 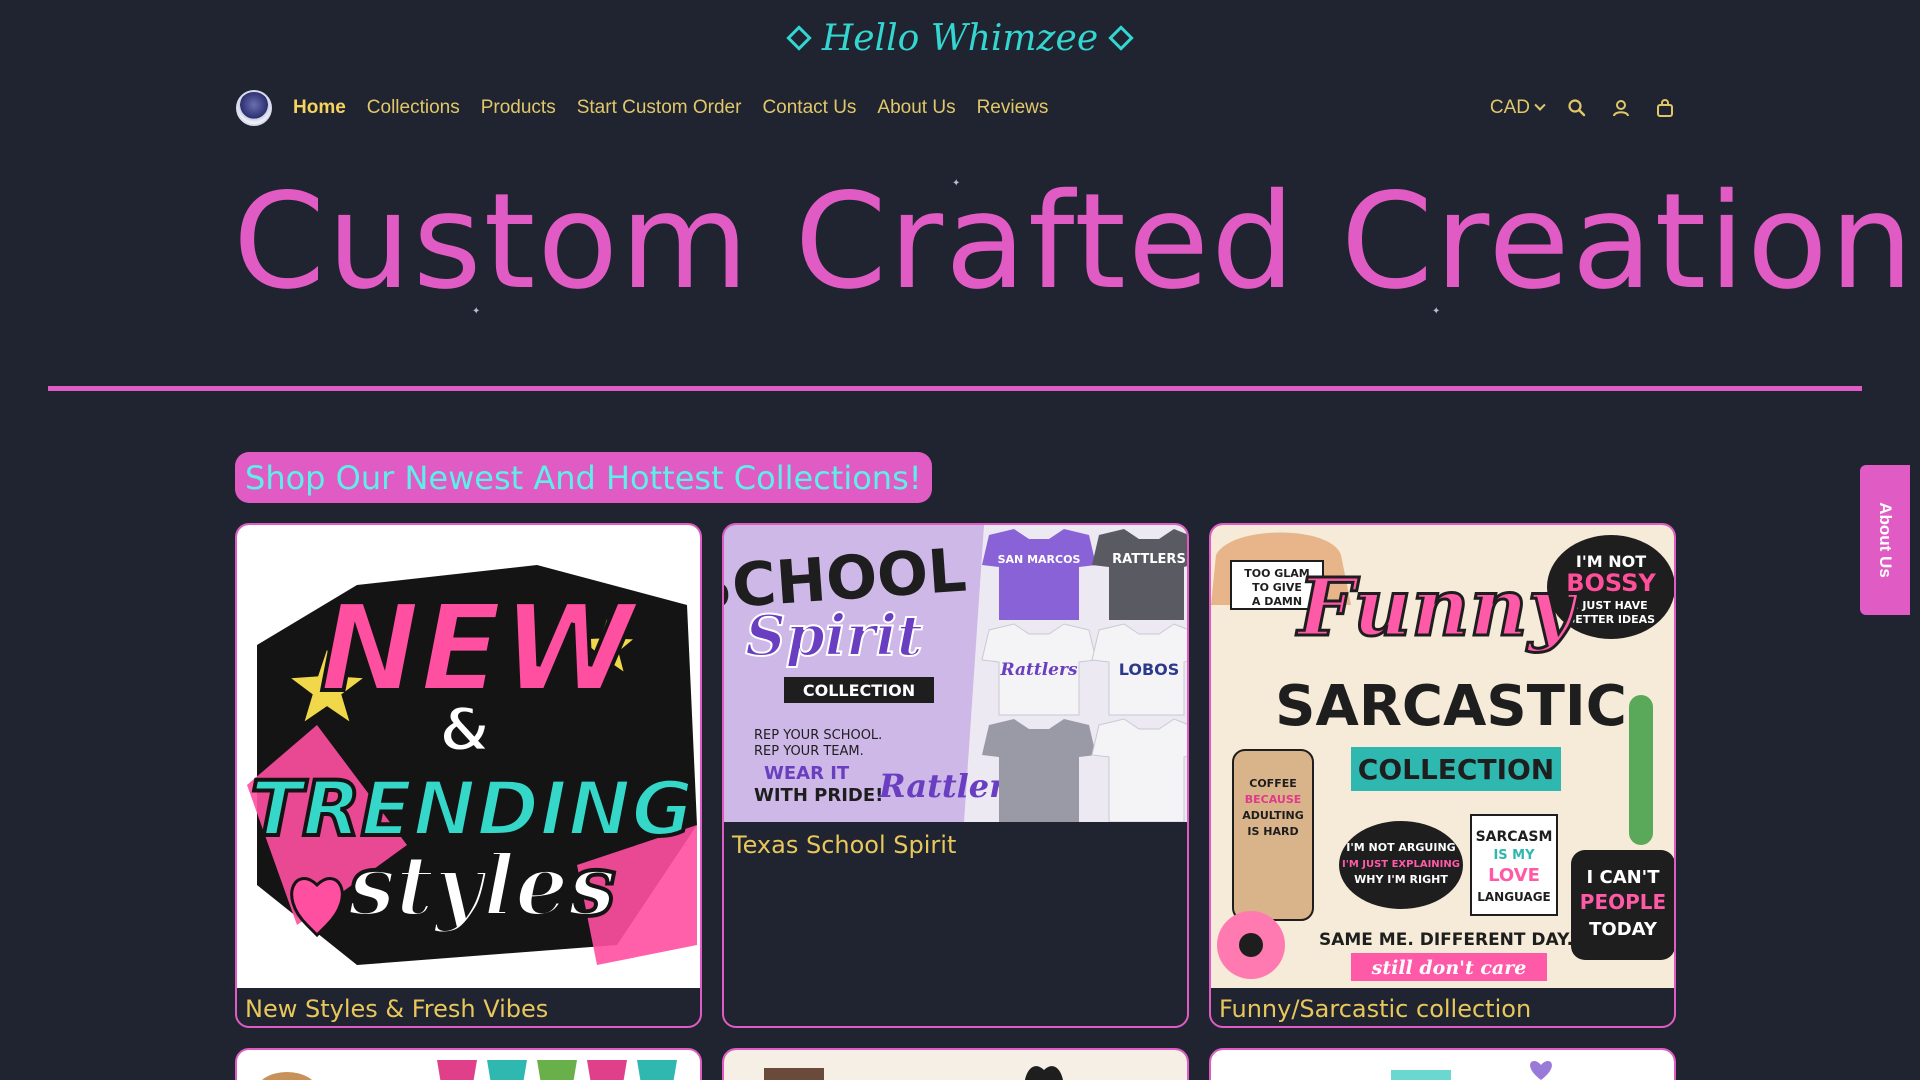 I want to click on currency-label: CAD, so click(x=1509, y=107).